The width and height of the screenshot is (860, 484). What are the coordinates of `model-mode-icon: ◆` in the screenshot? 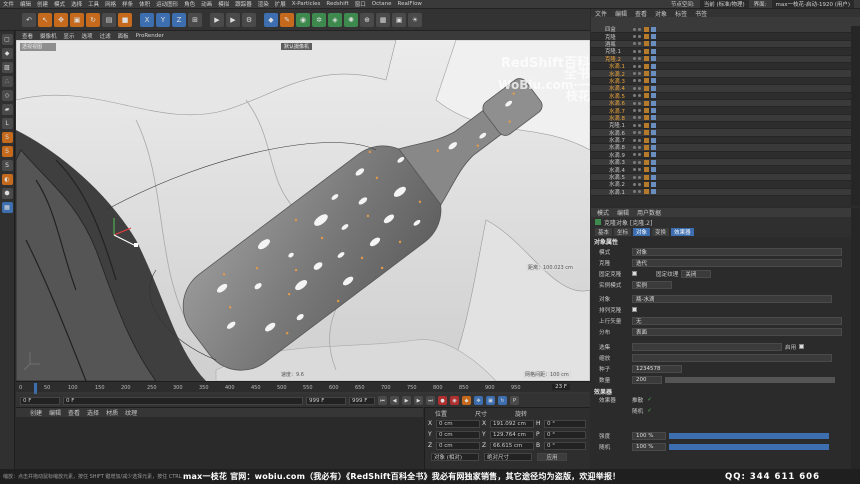 It's located at (7, 53).